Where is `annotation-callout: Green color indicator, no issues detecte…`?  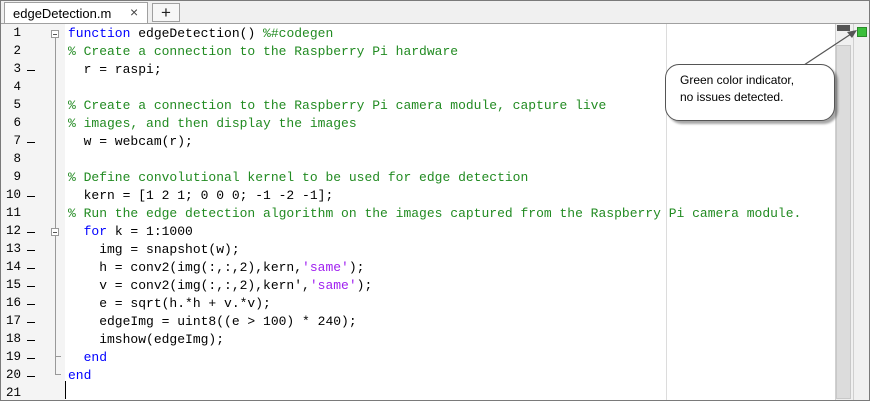 annotation-callout: Green color indicator, no issues detecte… is located at coordinates (750, 92).